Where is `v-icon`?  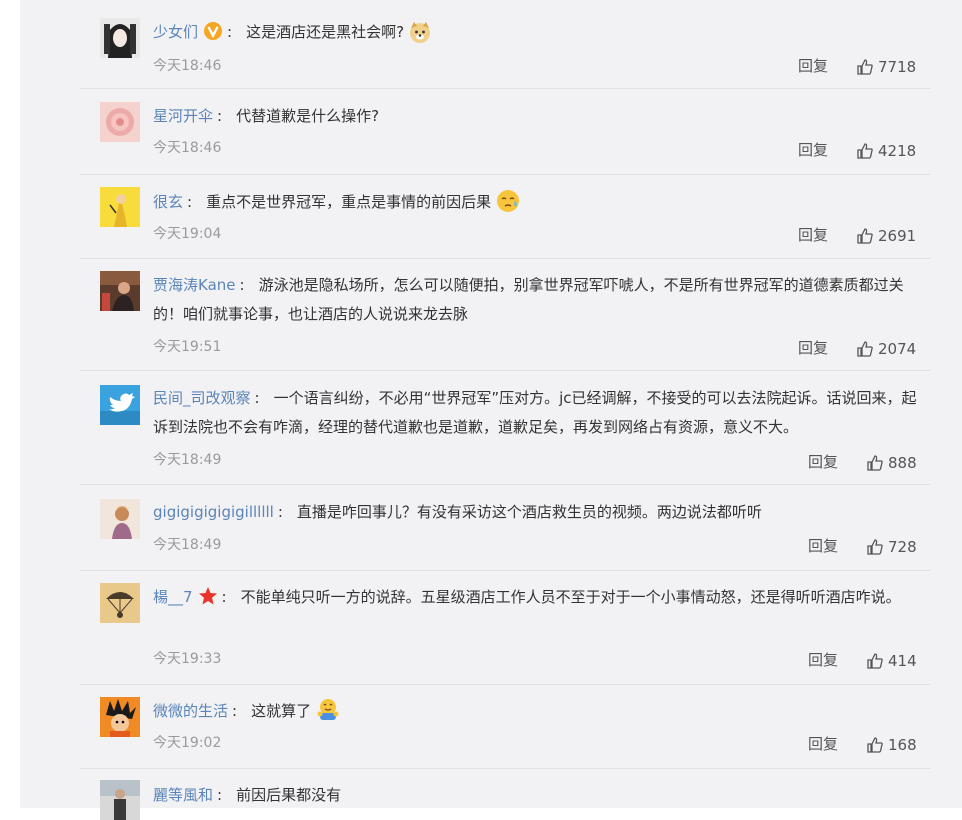 v-icon is located at coordinates (213, 36).